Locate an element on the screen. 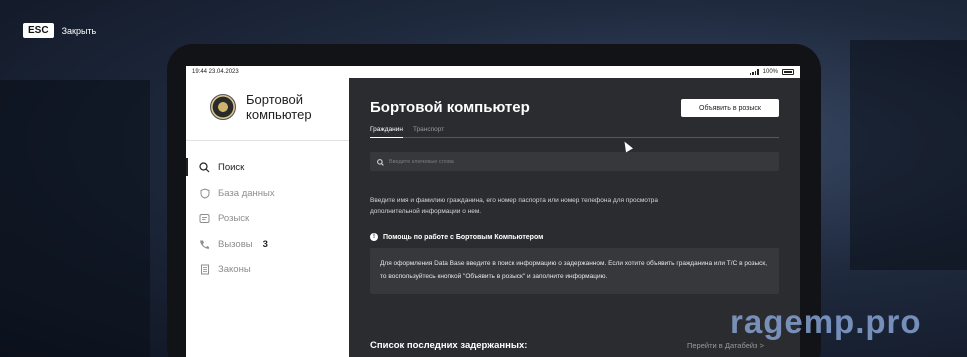 The image size is (967, 357). law-book-icon is located at coordinates (204, 269).